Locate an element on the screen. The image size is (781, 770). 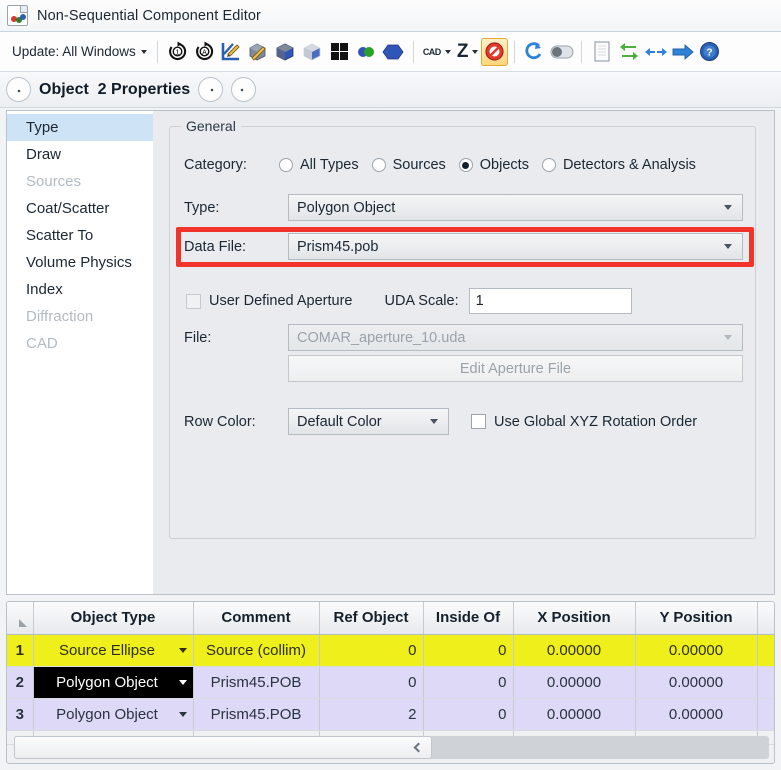
shaded-object-icon is located at coordinates (312, 52).